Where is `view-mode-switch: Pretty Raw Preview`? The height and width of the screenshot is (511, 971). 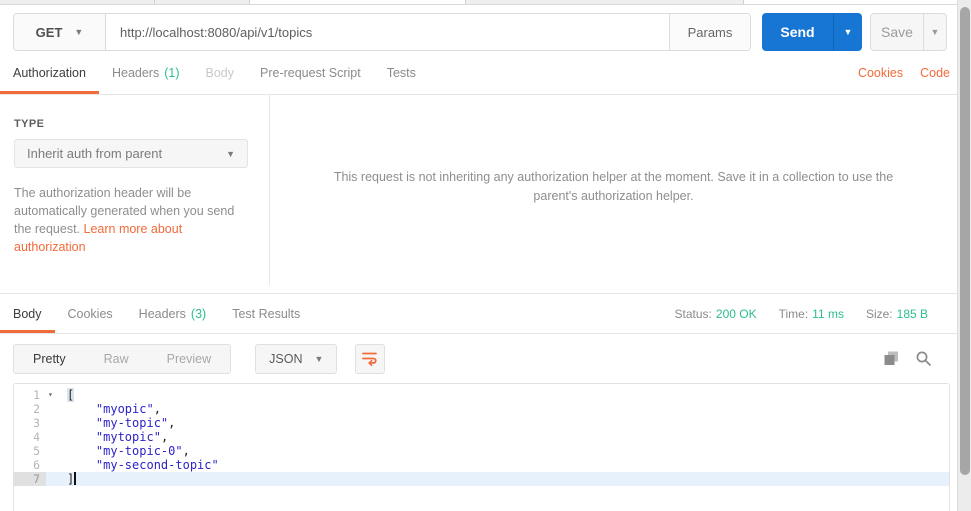
view-mode-switch: Pretty Raw Preview is located at coordinates (122, 358).